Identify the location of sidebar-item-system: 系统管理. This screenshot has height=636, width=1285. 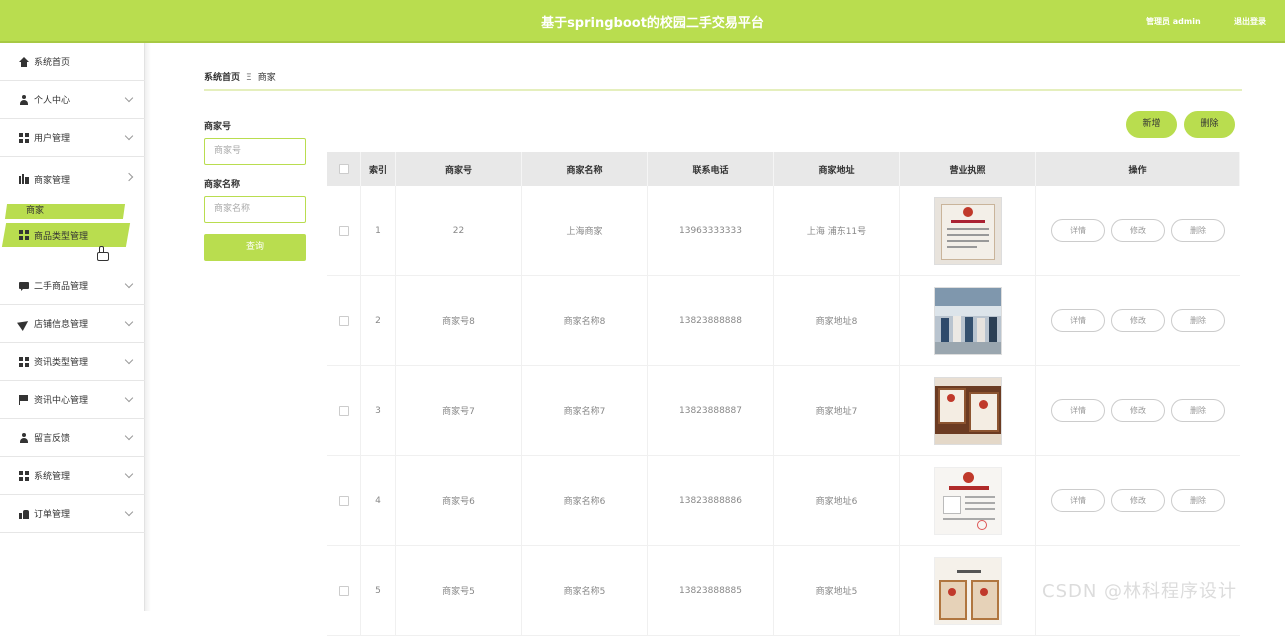
(72, 476).